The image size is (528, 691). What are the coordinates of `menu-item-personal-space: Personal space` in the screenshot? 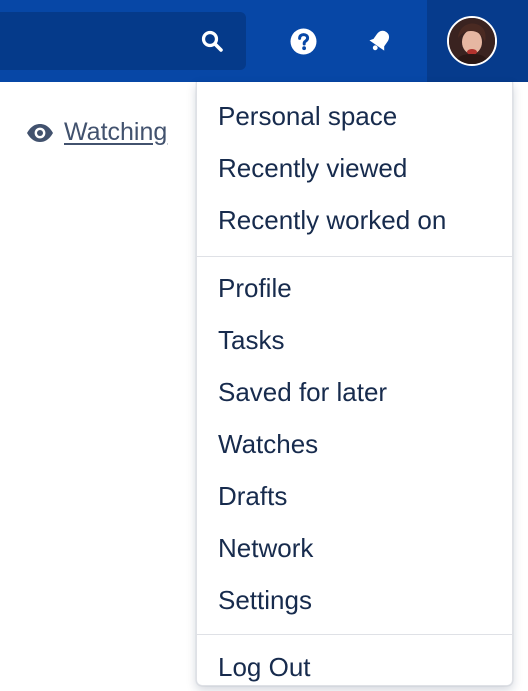 It's located at (354, 116).